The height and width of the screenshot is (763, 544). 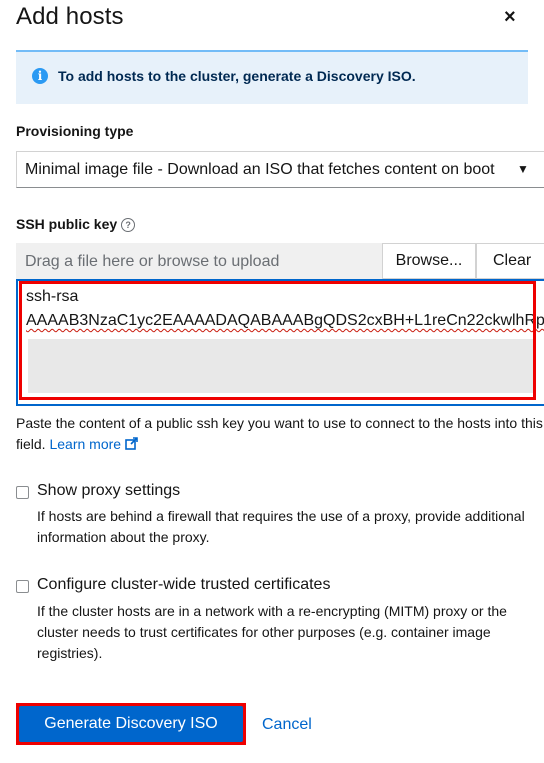 I want to click on ssh-key-label: SSH public key, so click(x=67, y=224).